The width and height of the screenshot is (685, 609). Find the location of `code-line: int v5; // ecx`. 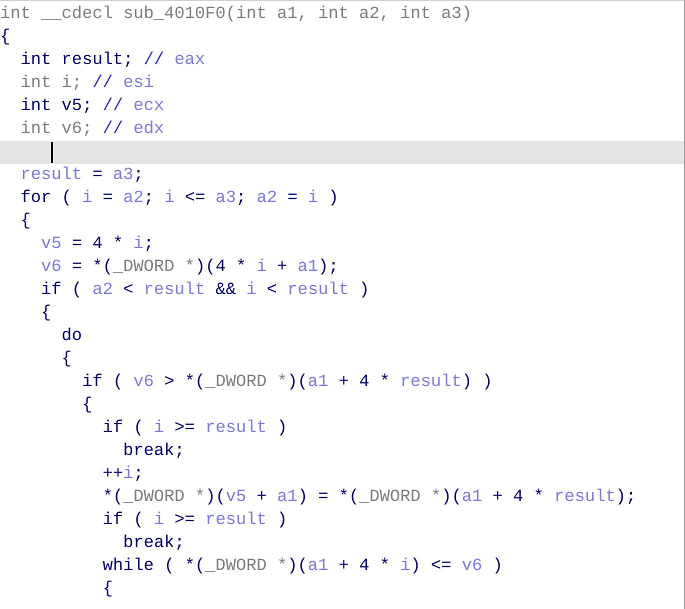

code-line: int v5; // ecx is located at coordinates (92, 107).